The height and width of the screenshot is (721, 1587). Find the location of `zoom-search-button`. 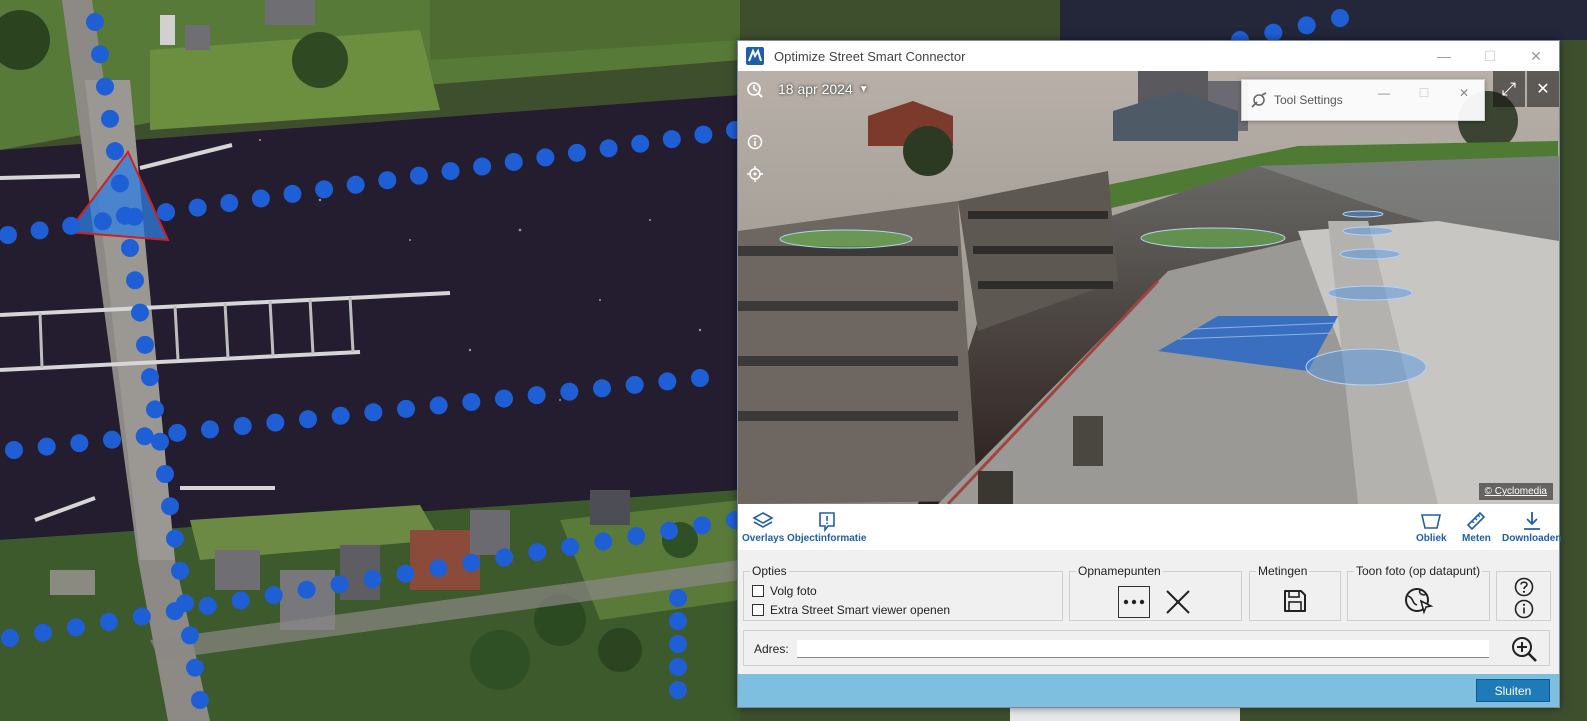

zoom-search-button is located at coordinates (1524, 649).